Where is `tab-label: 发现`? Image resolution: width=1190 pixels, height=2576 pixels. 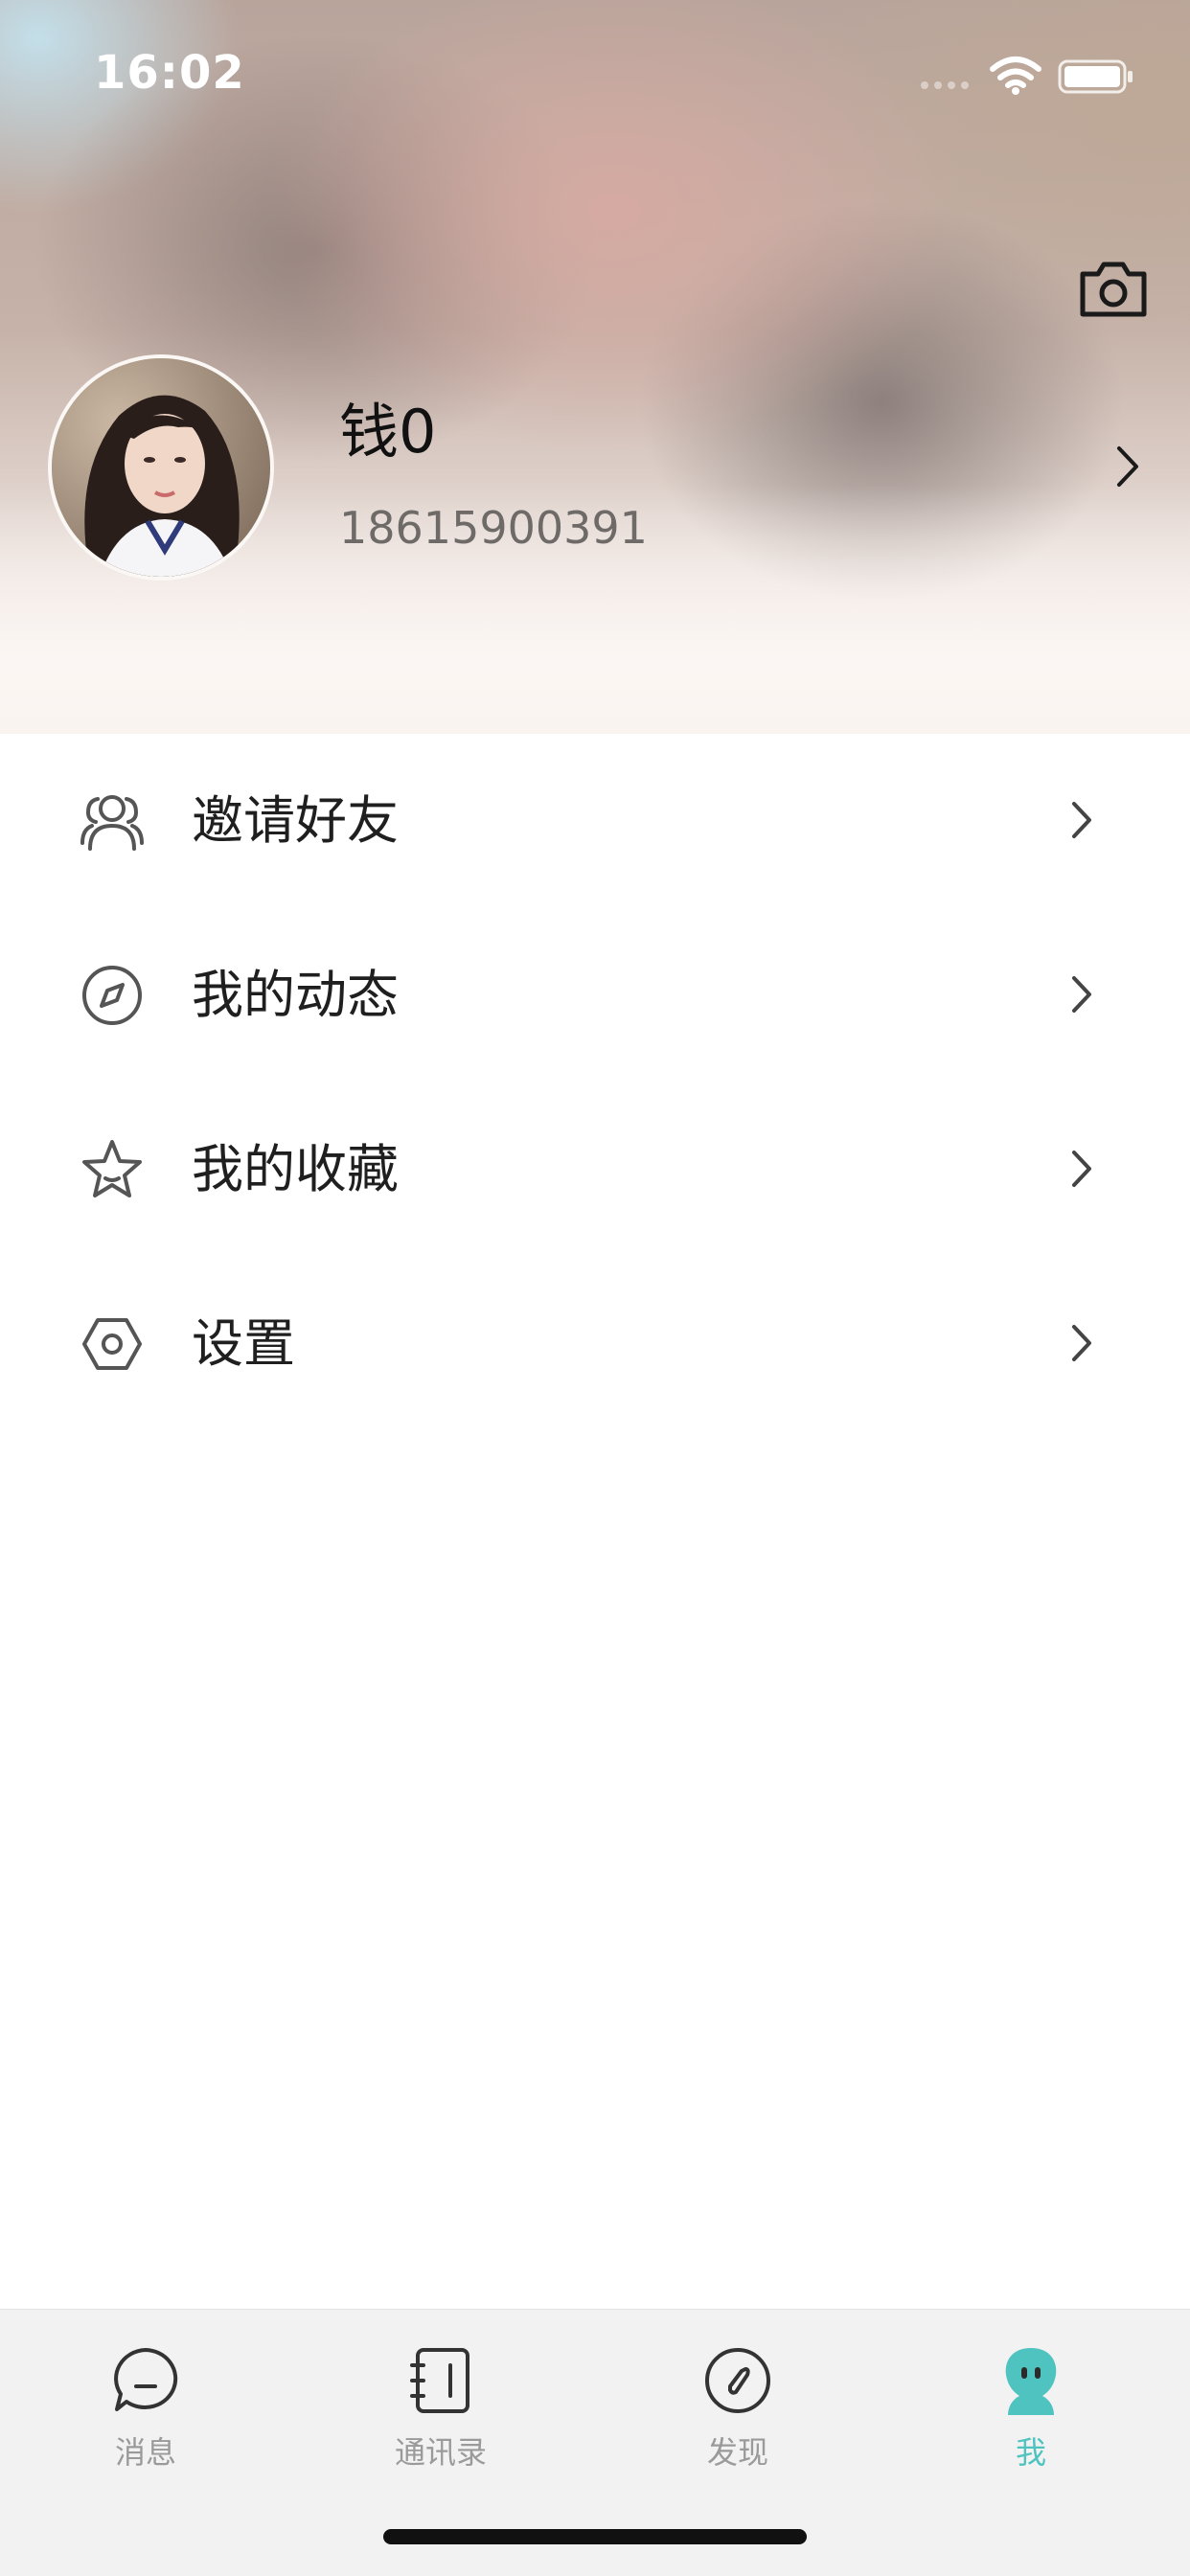 tab-label: 发现 is located at coordinates (737, 2453).